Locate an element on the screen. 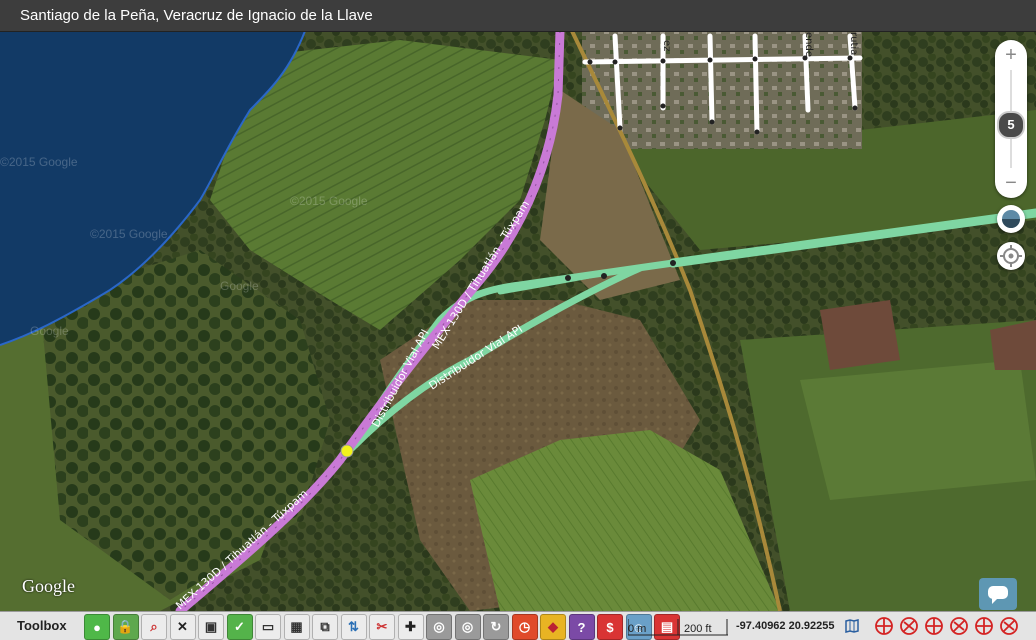 The image size is (1036, 640). connector-e-icon is located at coordinates (984, 626).